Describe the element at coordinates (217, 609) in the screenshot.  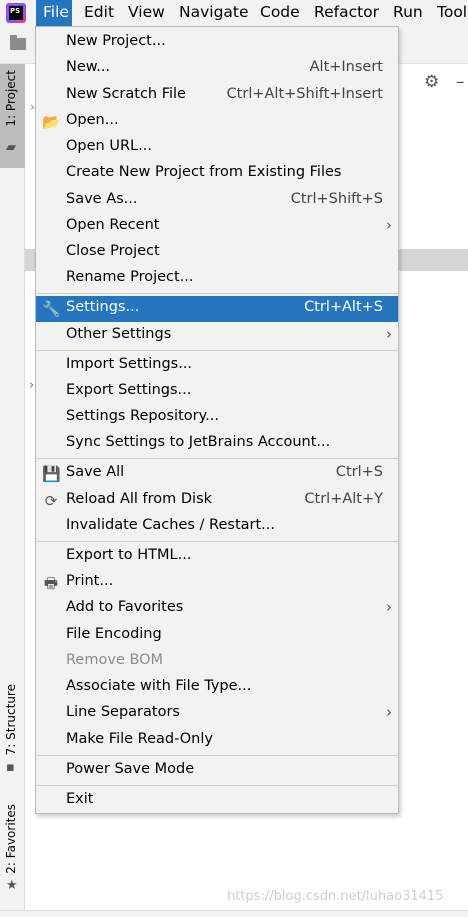
I see `menu-add-to-favorites: Add to Favorites ›` at that location.